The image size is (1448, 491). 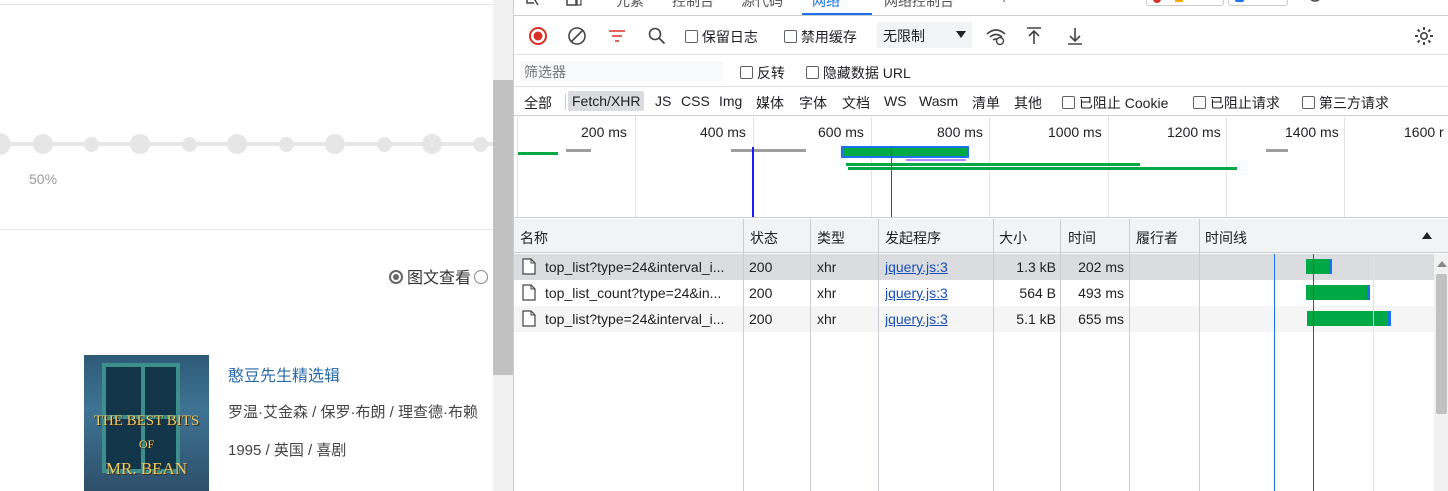 What do you see at coordinates (606, 101) in the screenshot?
I see `type-filter-fetch-xhr: Fetch/XHR` at bounding box center [606, 101].